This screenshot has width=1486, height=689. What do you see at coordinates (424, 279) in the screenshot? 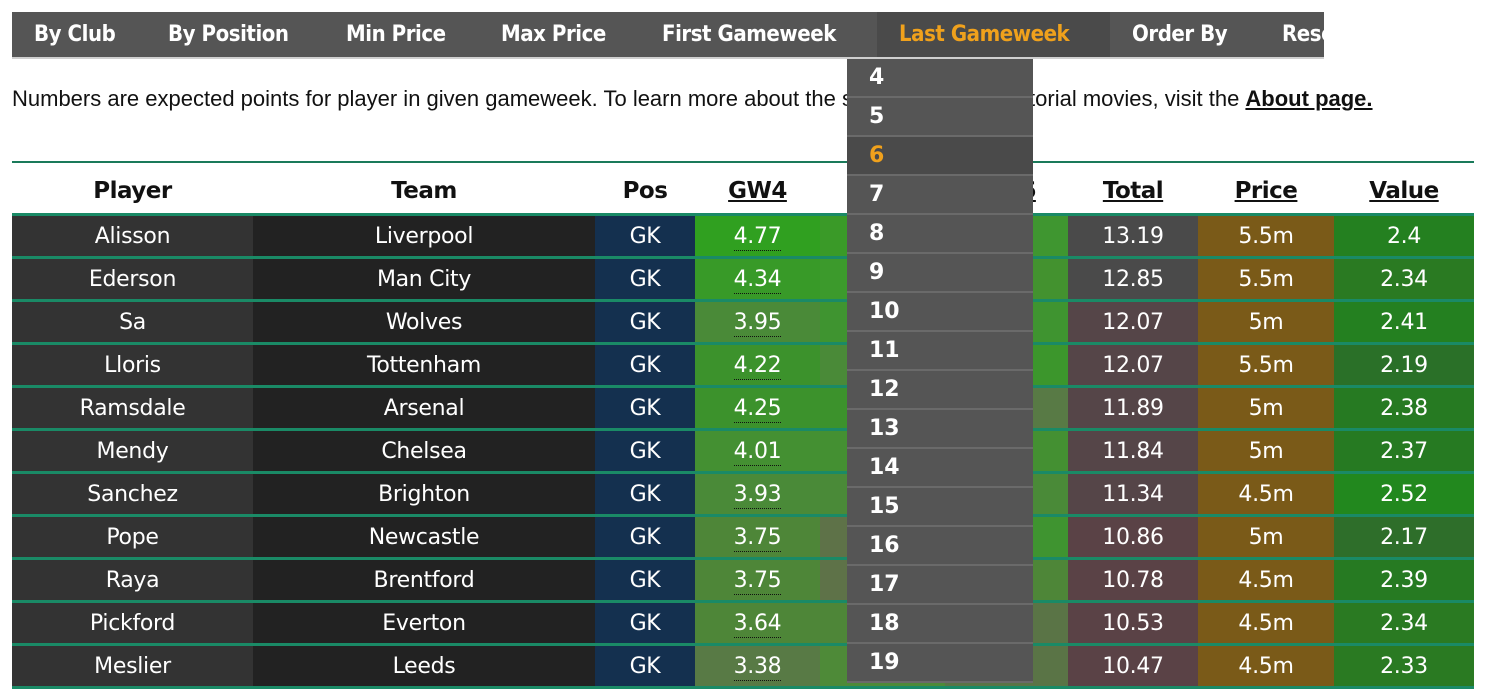
I see `team-cell-value: Man City` at bounding box center [424, 279].